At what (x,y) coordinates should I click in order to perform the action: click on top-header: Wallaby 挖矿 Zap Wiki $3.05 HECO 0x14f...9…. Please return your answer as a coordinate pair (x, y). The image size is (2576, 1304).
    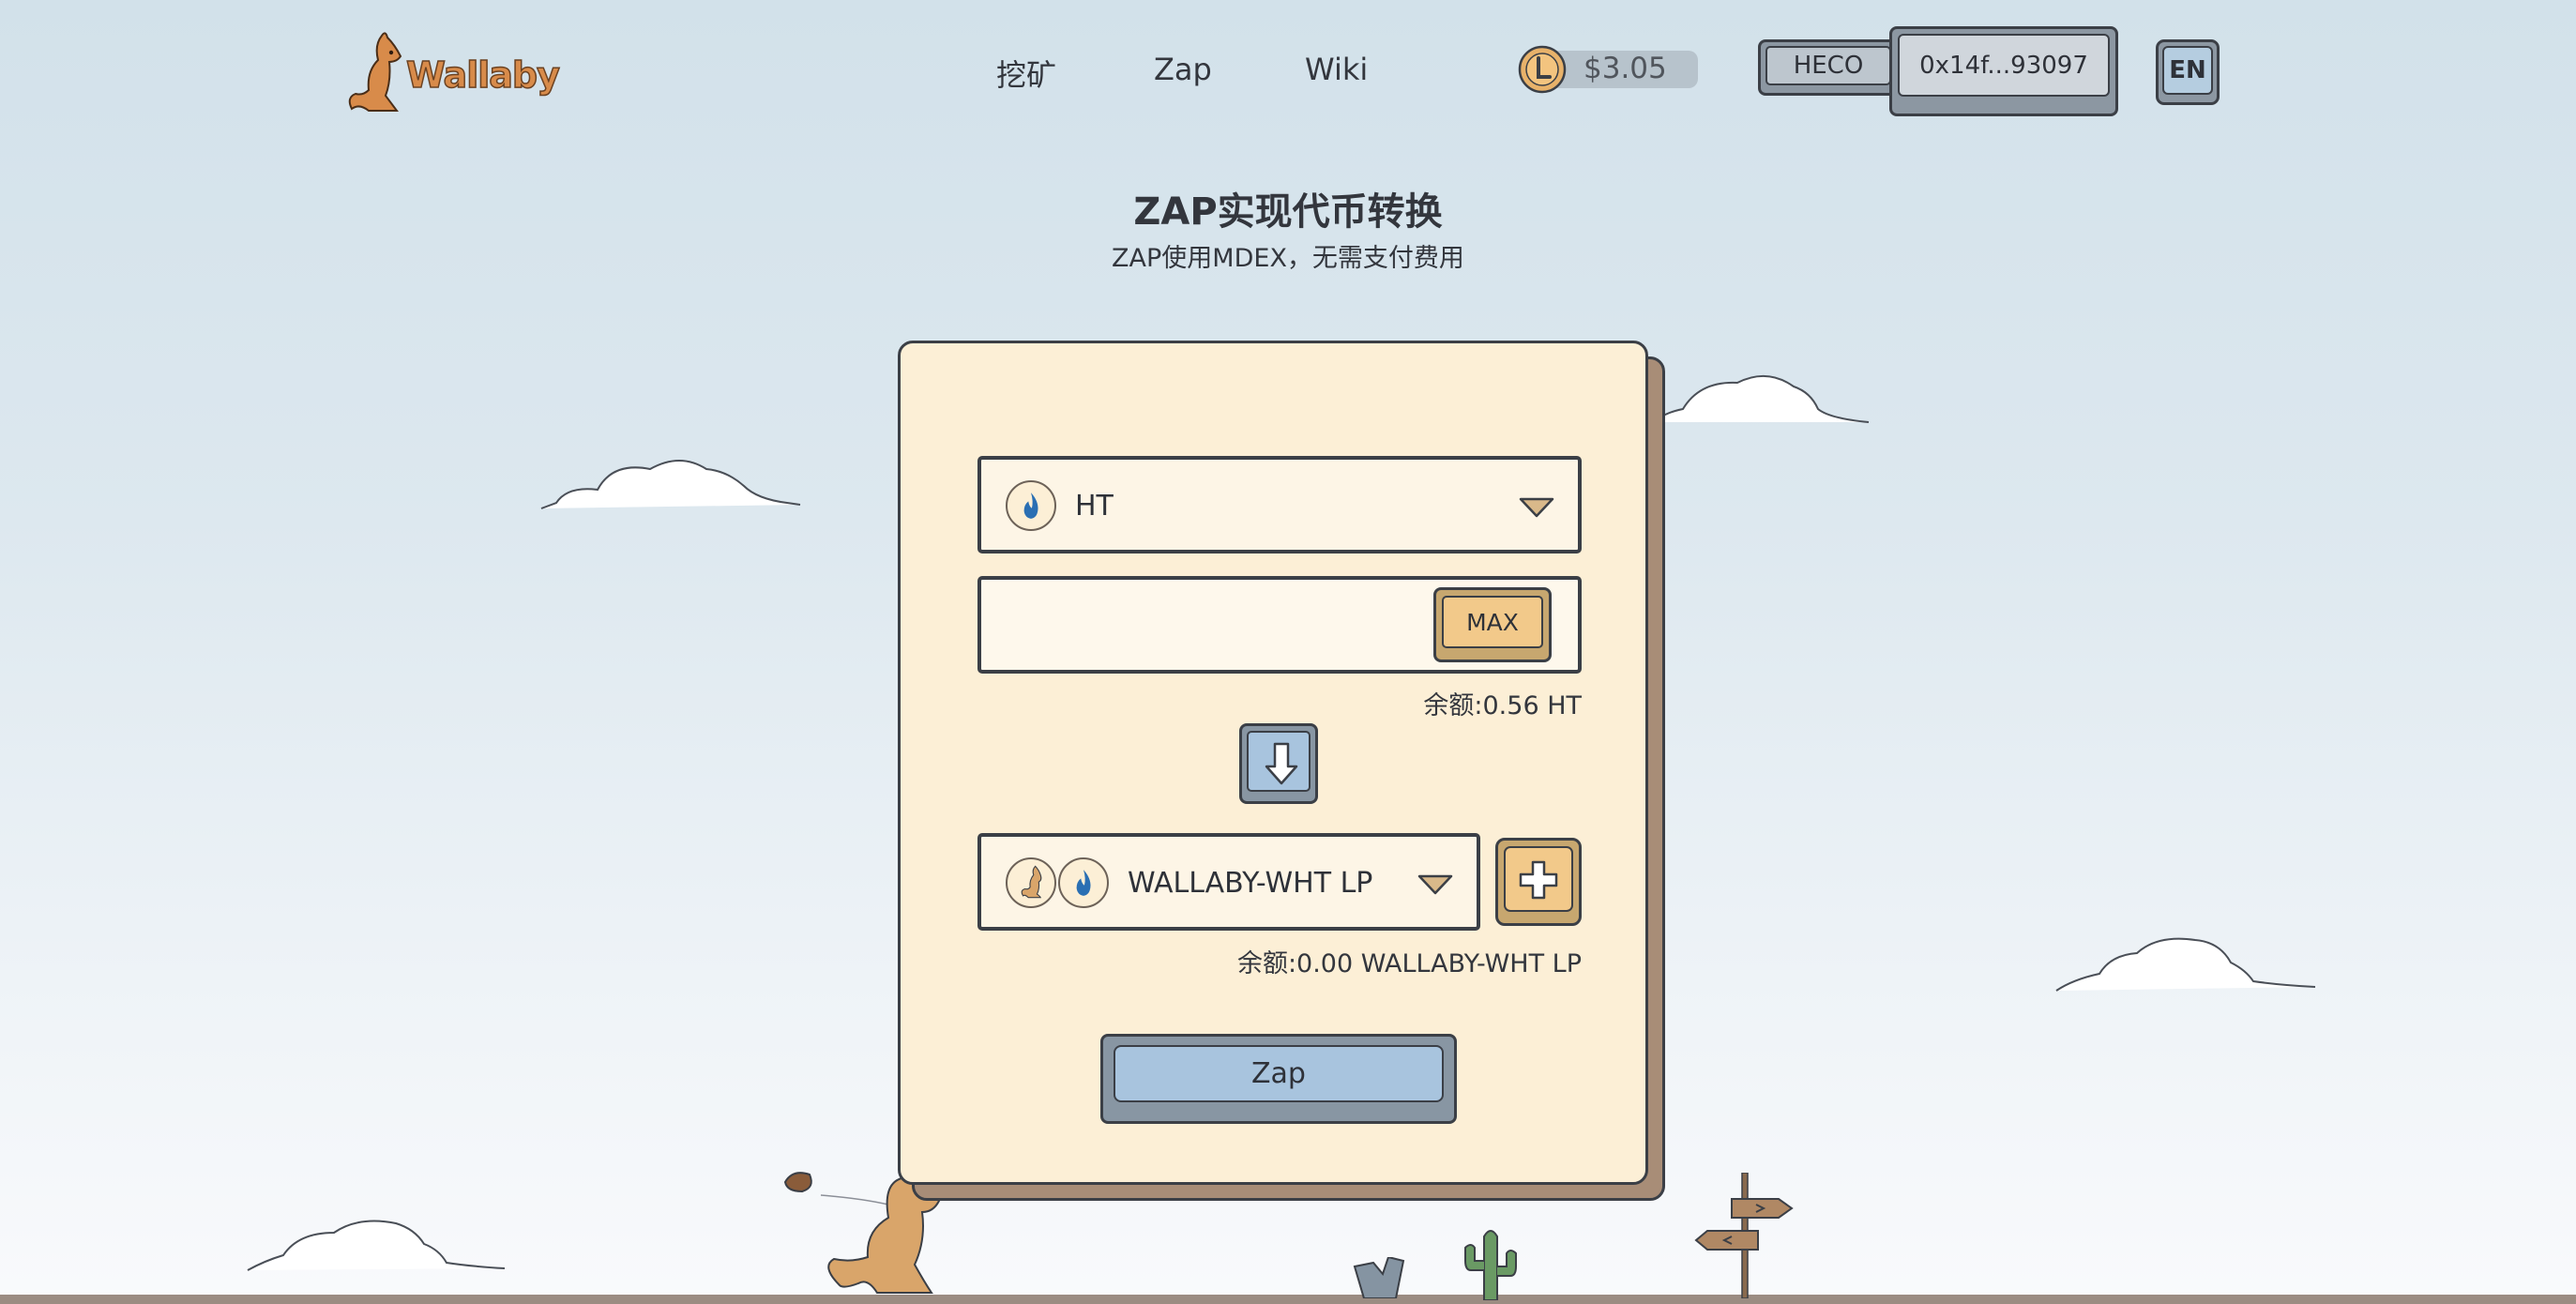
    Looking at the image, I should click on (1288, 70).